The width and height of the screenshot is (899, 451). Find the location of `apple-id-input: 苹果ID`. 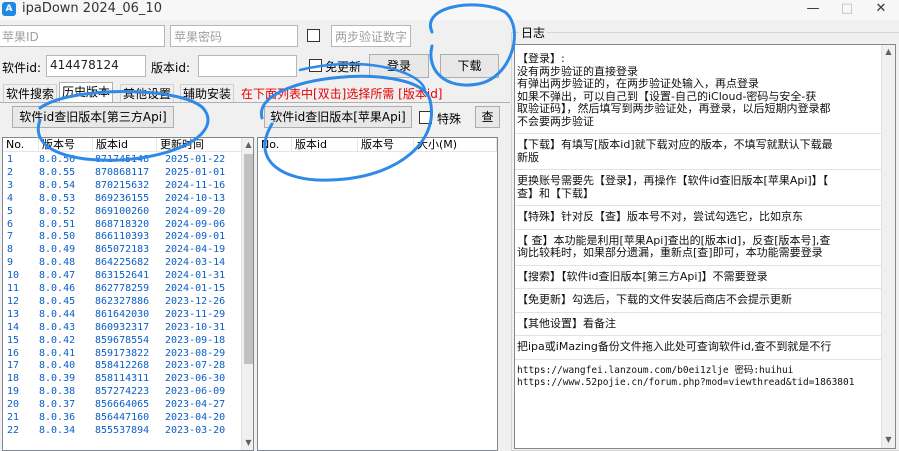

apple-id-input: 苹果ID is located at coordinates (82, 36).